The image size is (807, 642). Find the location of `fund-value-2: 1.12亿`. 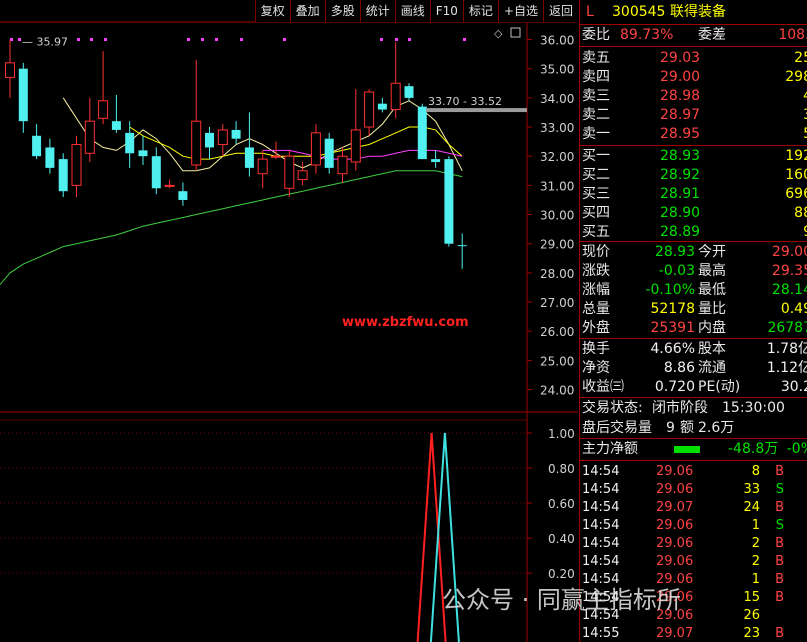

fund-value-2: 1.12亿 is located at coordinates (786, 368).